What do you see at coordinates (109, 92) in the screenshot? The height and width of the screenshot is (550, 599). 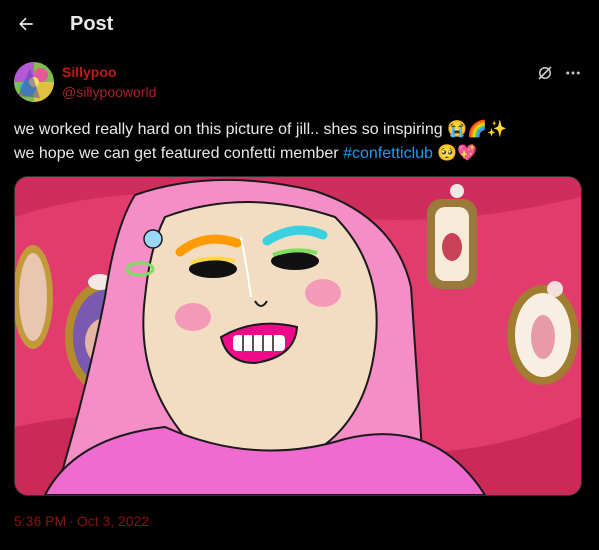 I see `author-handle: @sillypooworld` at bounding box center [109, 92].